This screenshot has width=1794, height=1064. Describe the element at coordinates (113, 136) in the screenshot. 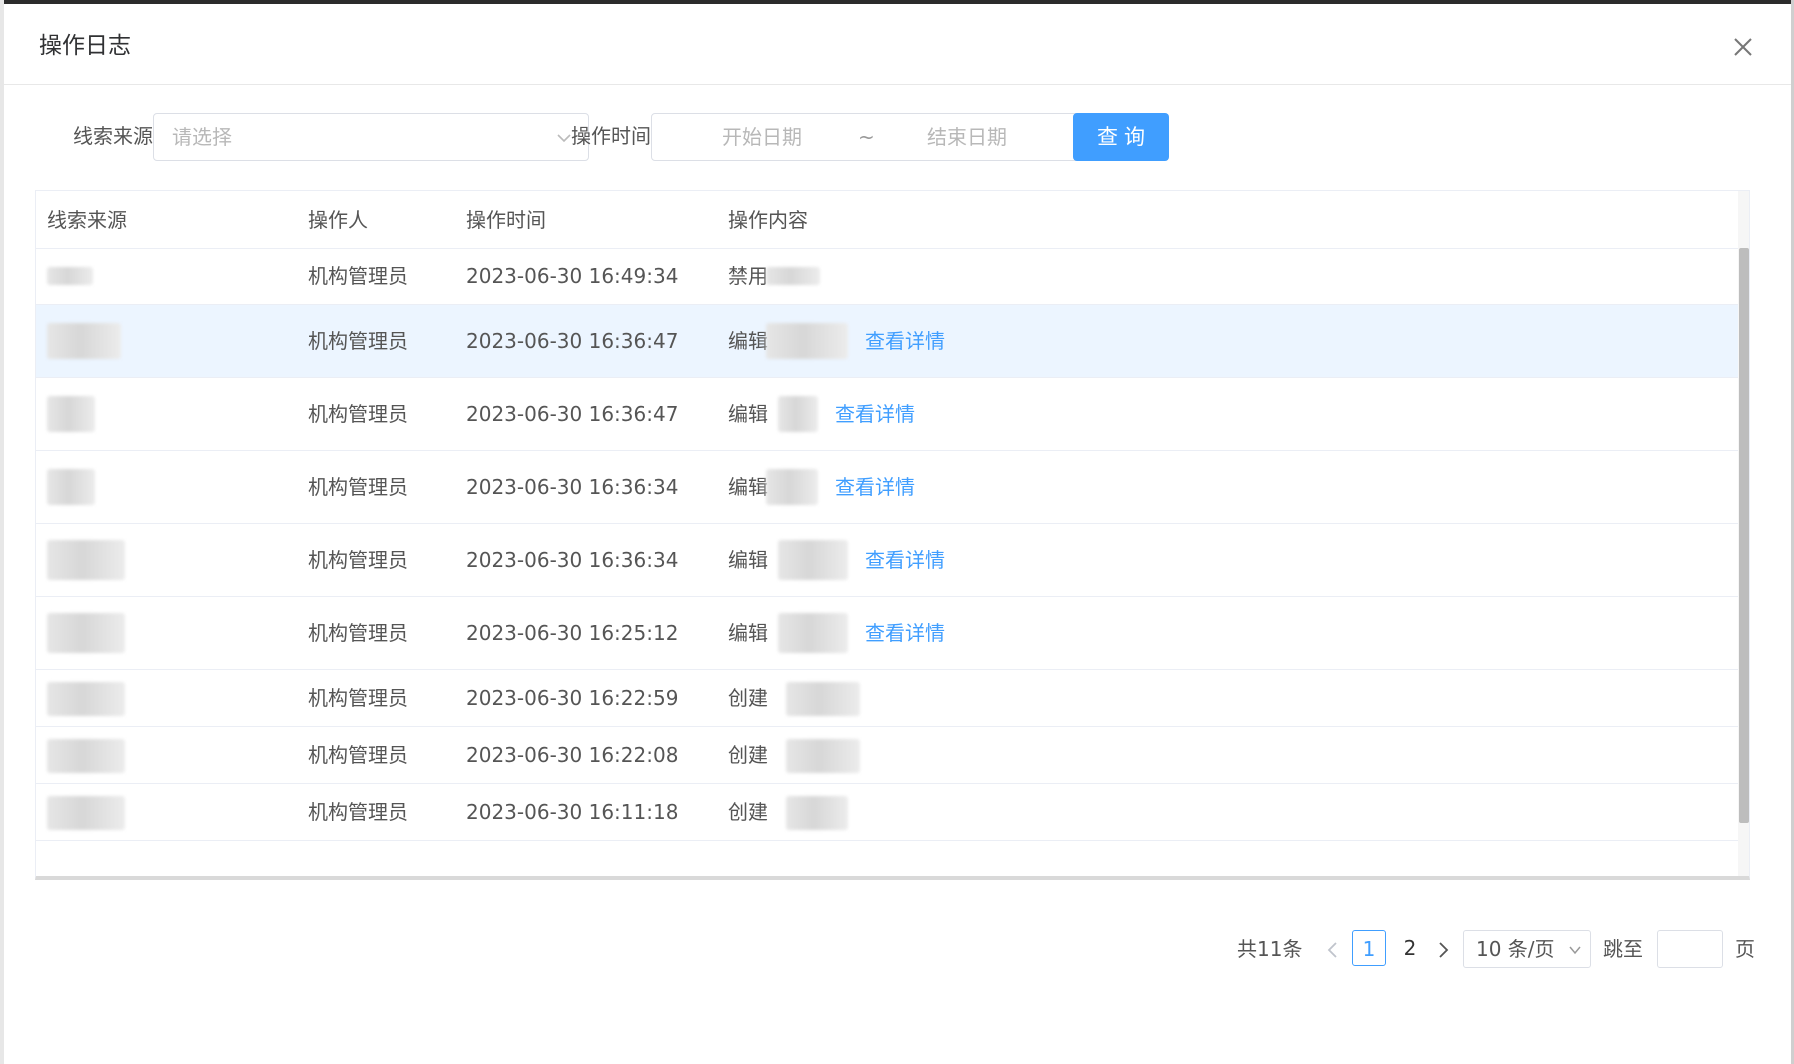

I see `source-filter-label: 线索来源` at that location.